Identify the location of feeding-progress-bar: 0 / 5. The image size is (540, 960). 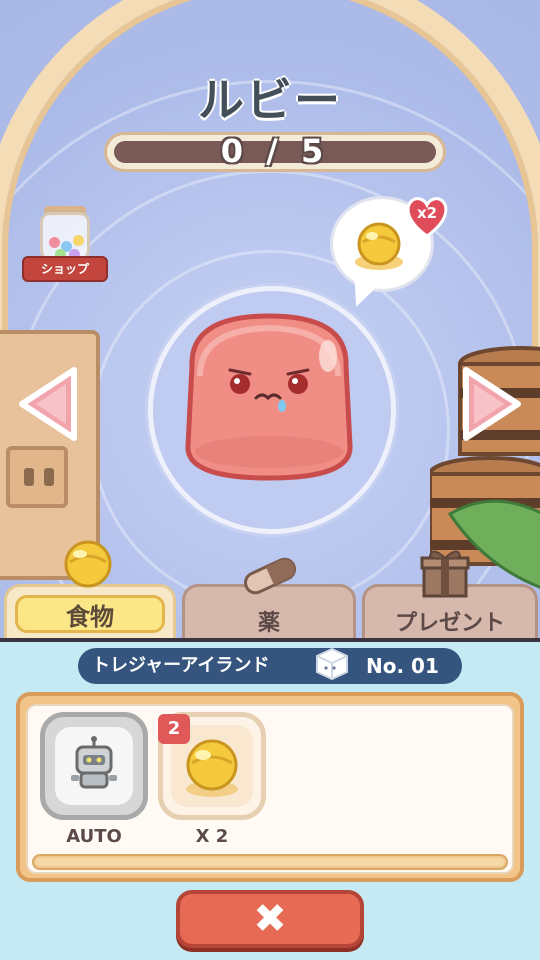
(275, 152).